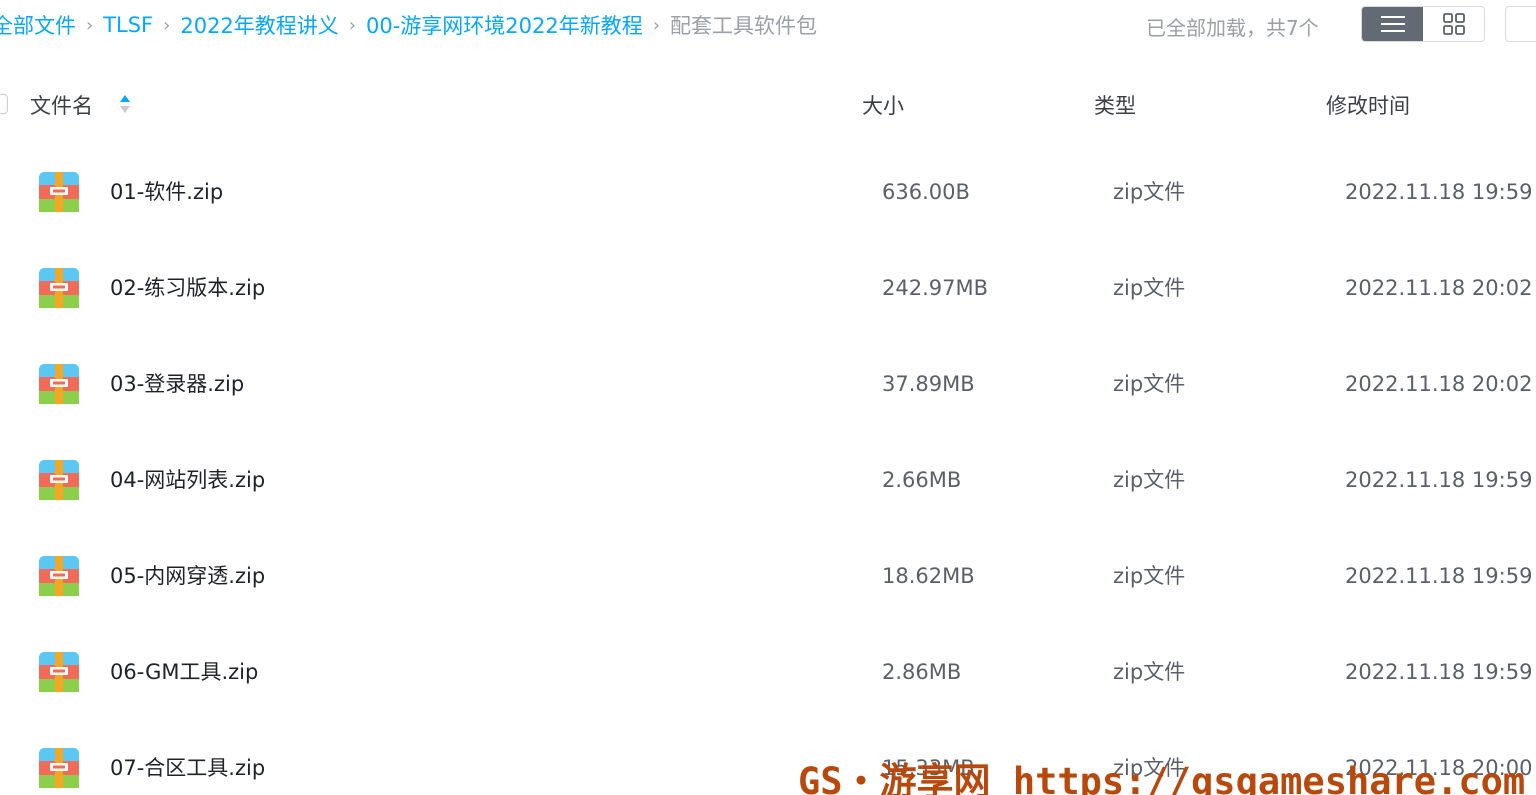 This screenshot has width=1536, height=795. I want to click on file-name: 06-GM工具.zip, so click(184, 672).